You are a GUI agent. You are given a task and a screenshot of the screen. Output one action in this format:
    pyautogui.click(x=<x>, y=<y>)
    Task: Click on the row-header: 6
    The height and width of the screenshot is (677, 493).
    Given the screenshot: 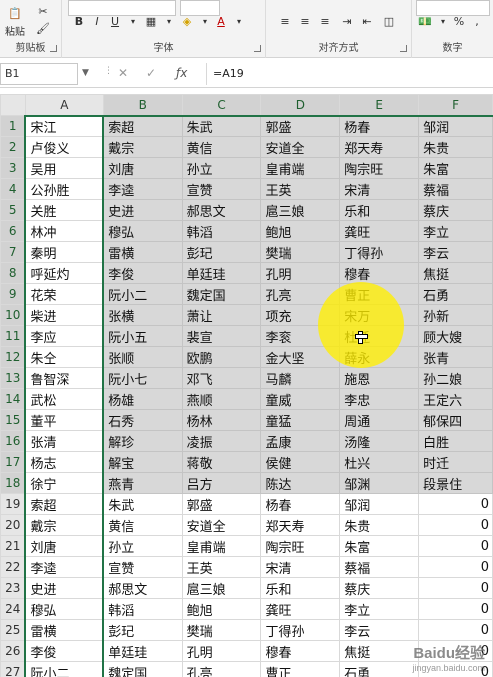 What is the action you would take?
    pyautogui.click(x=13, y=231)
    